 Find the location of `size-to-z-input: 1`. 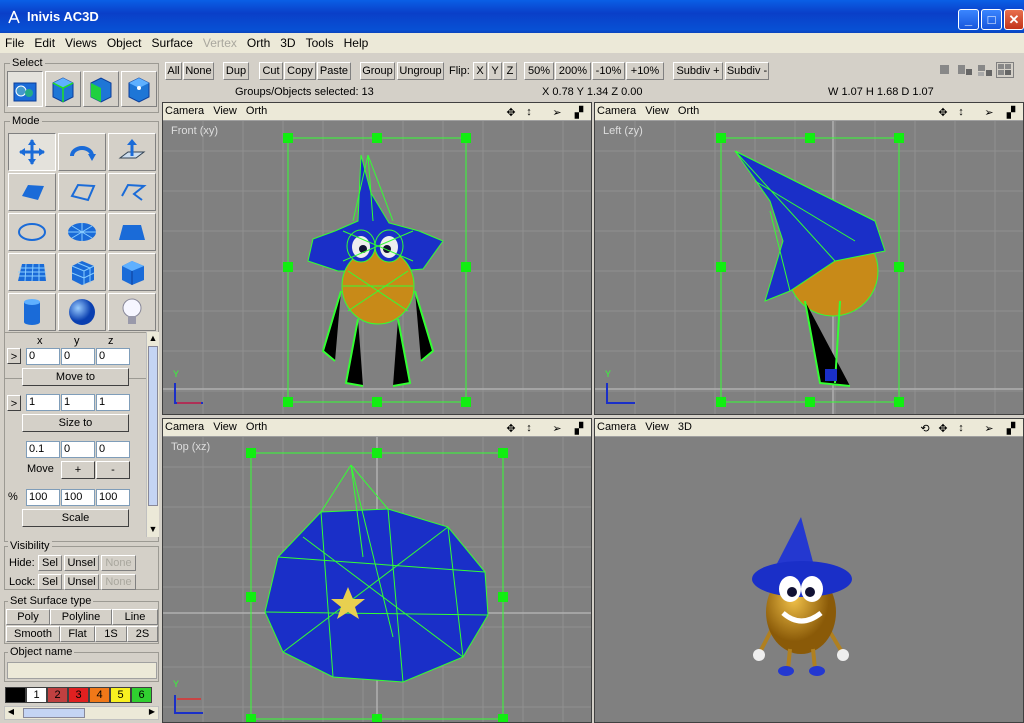

size-to-z-input: 1 is located at coordinates (113, 402).